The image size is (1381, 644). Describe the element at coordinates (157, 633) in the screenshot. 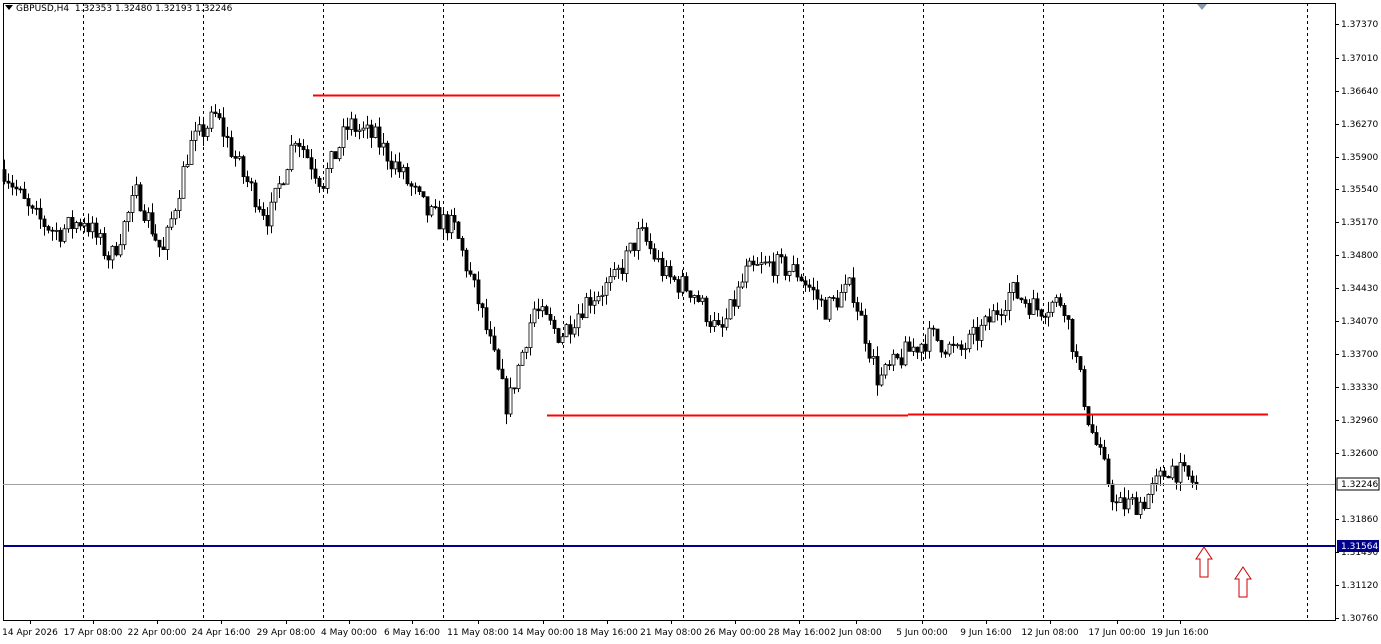

I see `x-tick-label: 22 Apr 00:00` at that location.